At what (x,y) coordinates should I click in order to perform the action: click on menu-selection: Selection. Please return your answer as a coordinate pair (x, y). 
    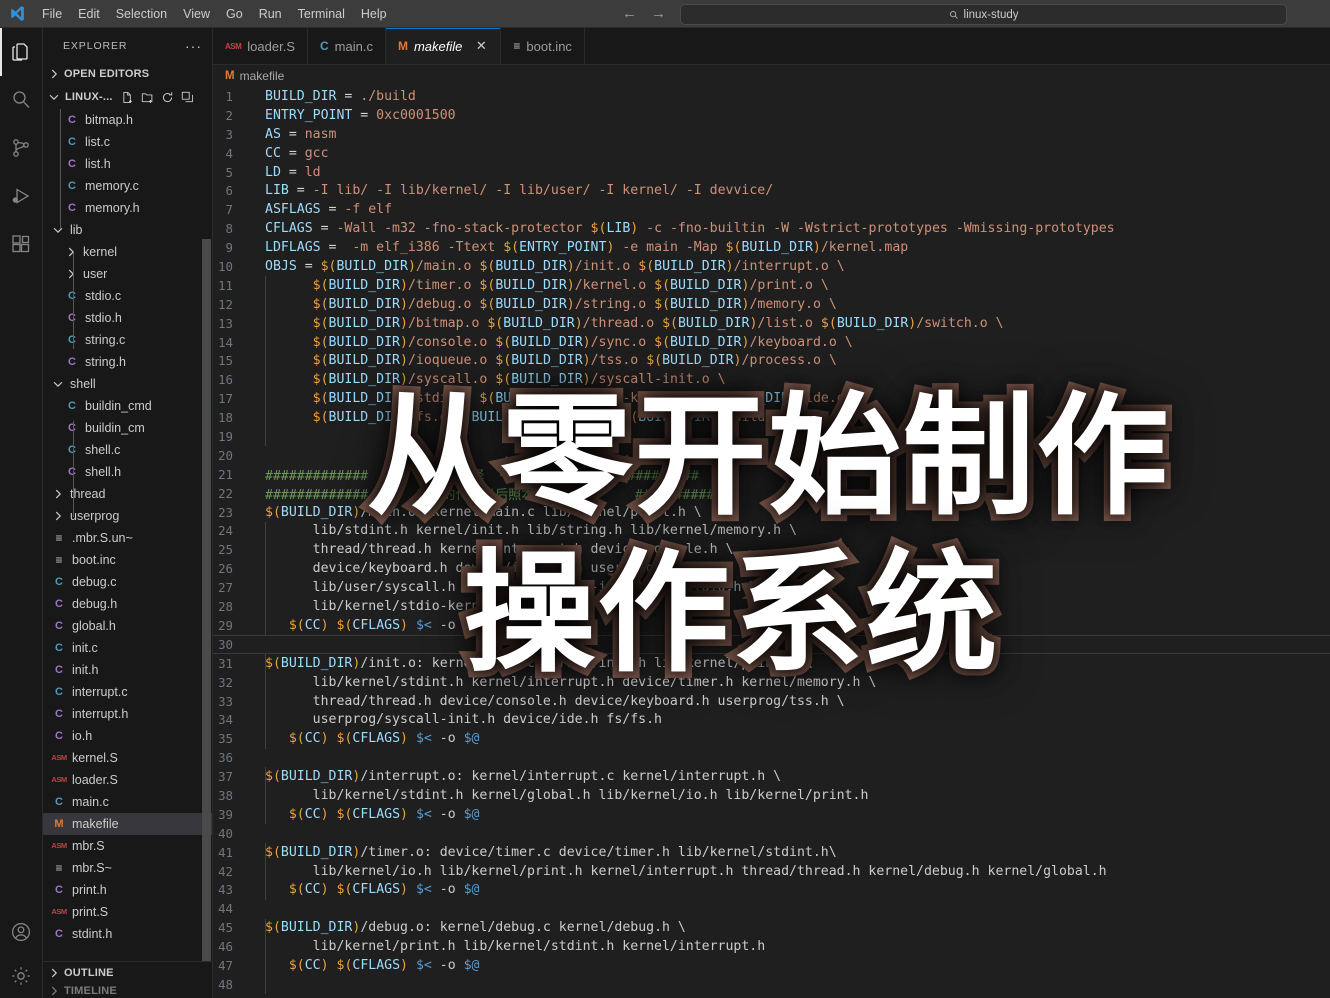
    Looking at the image, I should click on (141, 14).